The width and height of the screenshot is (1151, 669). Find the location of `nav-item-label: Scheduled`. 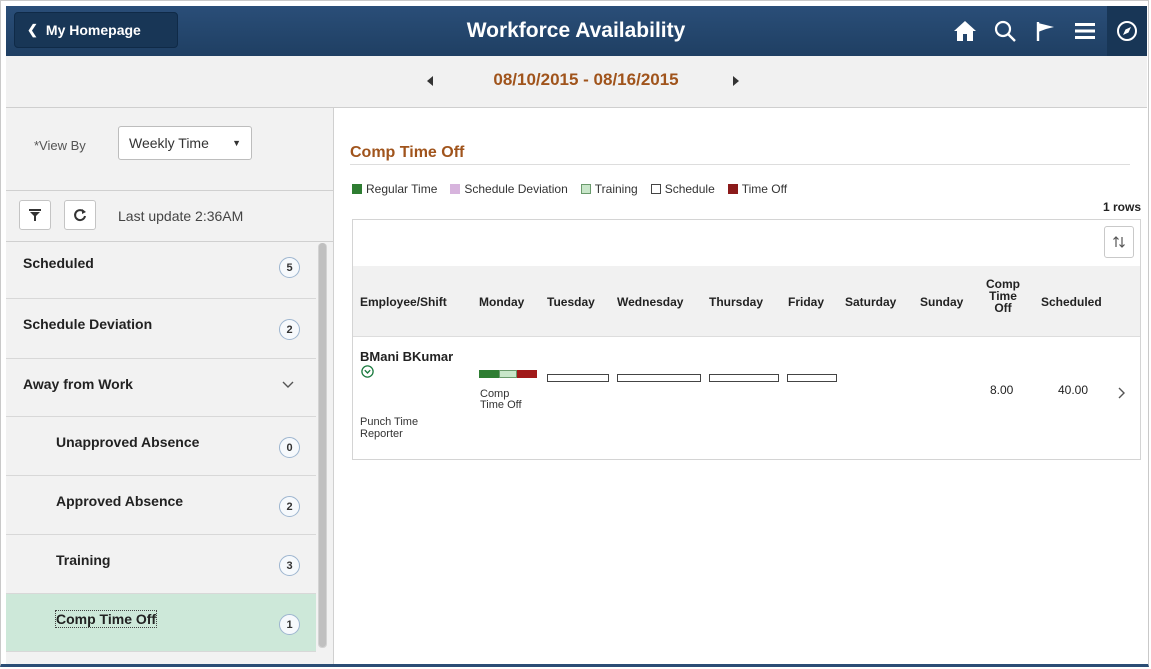

nav-item-label: Scheduled is located at coordinates (58, 263).